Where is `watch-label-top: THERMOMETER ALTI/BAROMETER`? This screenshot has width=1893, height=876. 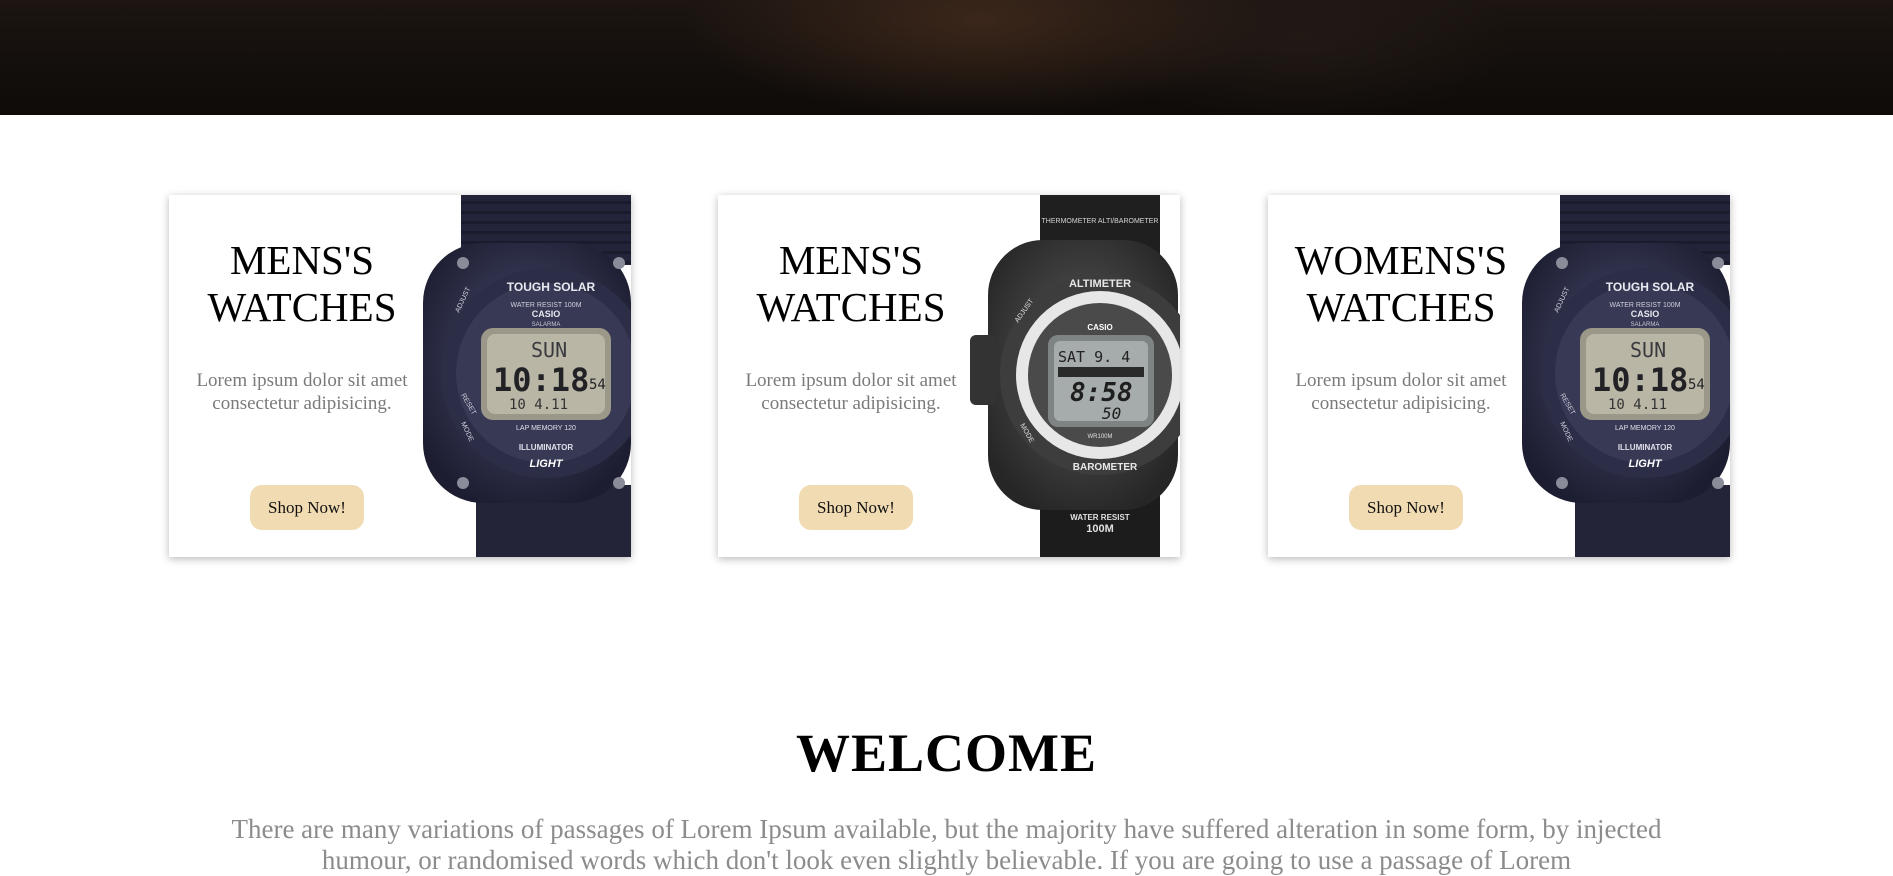 watch-label-top: THERMOMETER ALTI/BAROMETER is located at coordinates (1100, 221).